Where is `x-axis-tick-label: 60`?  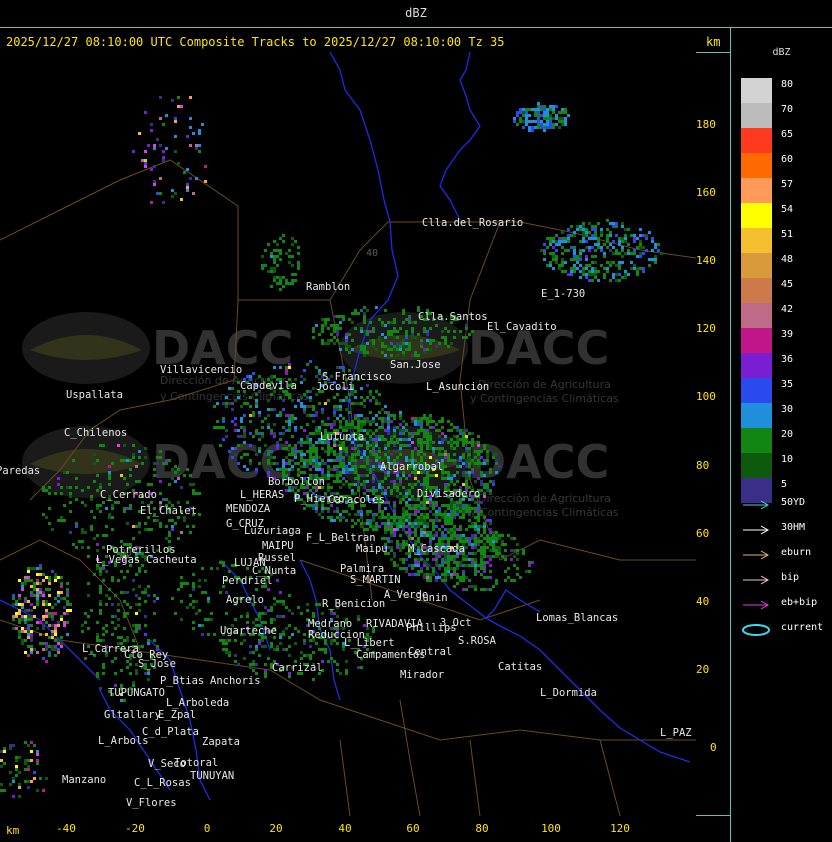 x-axis-tick-label: 60 is located at coordinates (413, 828).